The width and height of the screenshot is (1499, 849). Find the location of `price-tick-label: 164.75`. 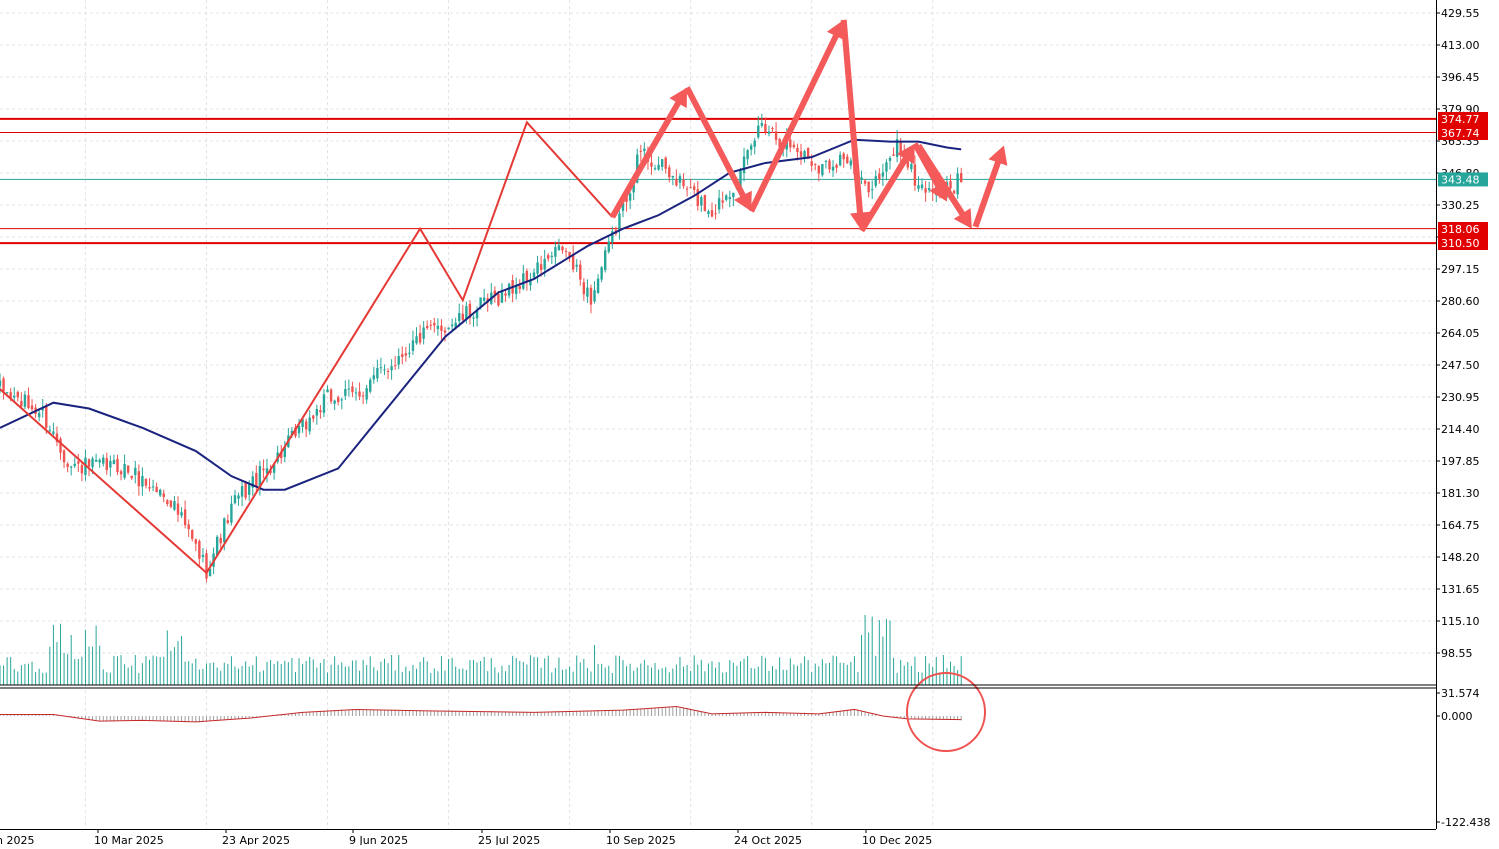

price-tick-label: 164.75 is located at coordinates (1460, 525).